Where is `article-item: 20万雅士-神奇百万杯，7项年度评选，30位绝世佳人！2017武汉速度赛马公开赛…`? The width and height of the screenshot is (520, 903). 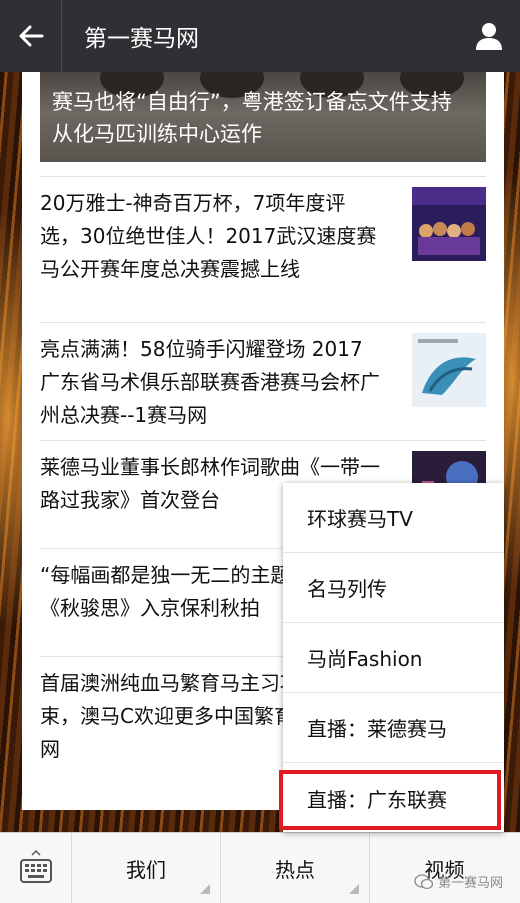
article-item: 20万雅士-神奇百万杯，7项年度评选，30位绝世佳人！2017武汉速度赛马公开赛… is located at coordinates (263, 249).